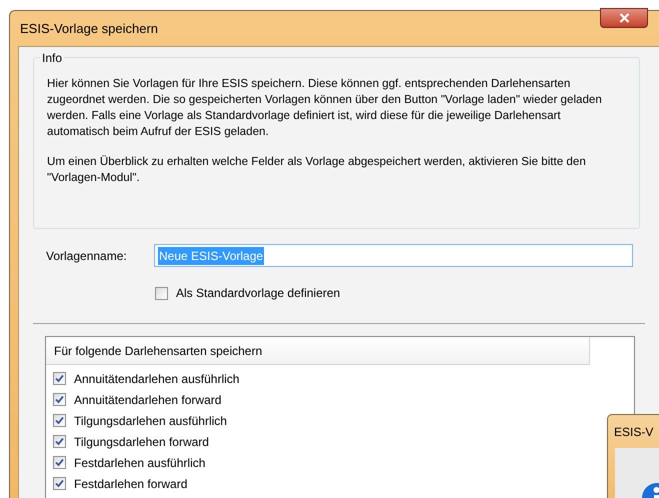 Image resolution: width=659 pixels, height=498 pixels. I want to click on list-item: Tilgungsdarlehen ausführlich, so click(150, 421).